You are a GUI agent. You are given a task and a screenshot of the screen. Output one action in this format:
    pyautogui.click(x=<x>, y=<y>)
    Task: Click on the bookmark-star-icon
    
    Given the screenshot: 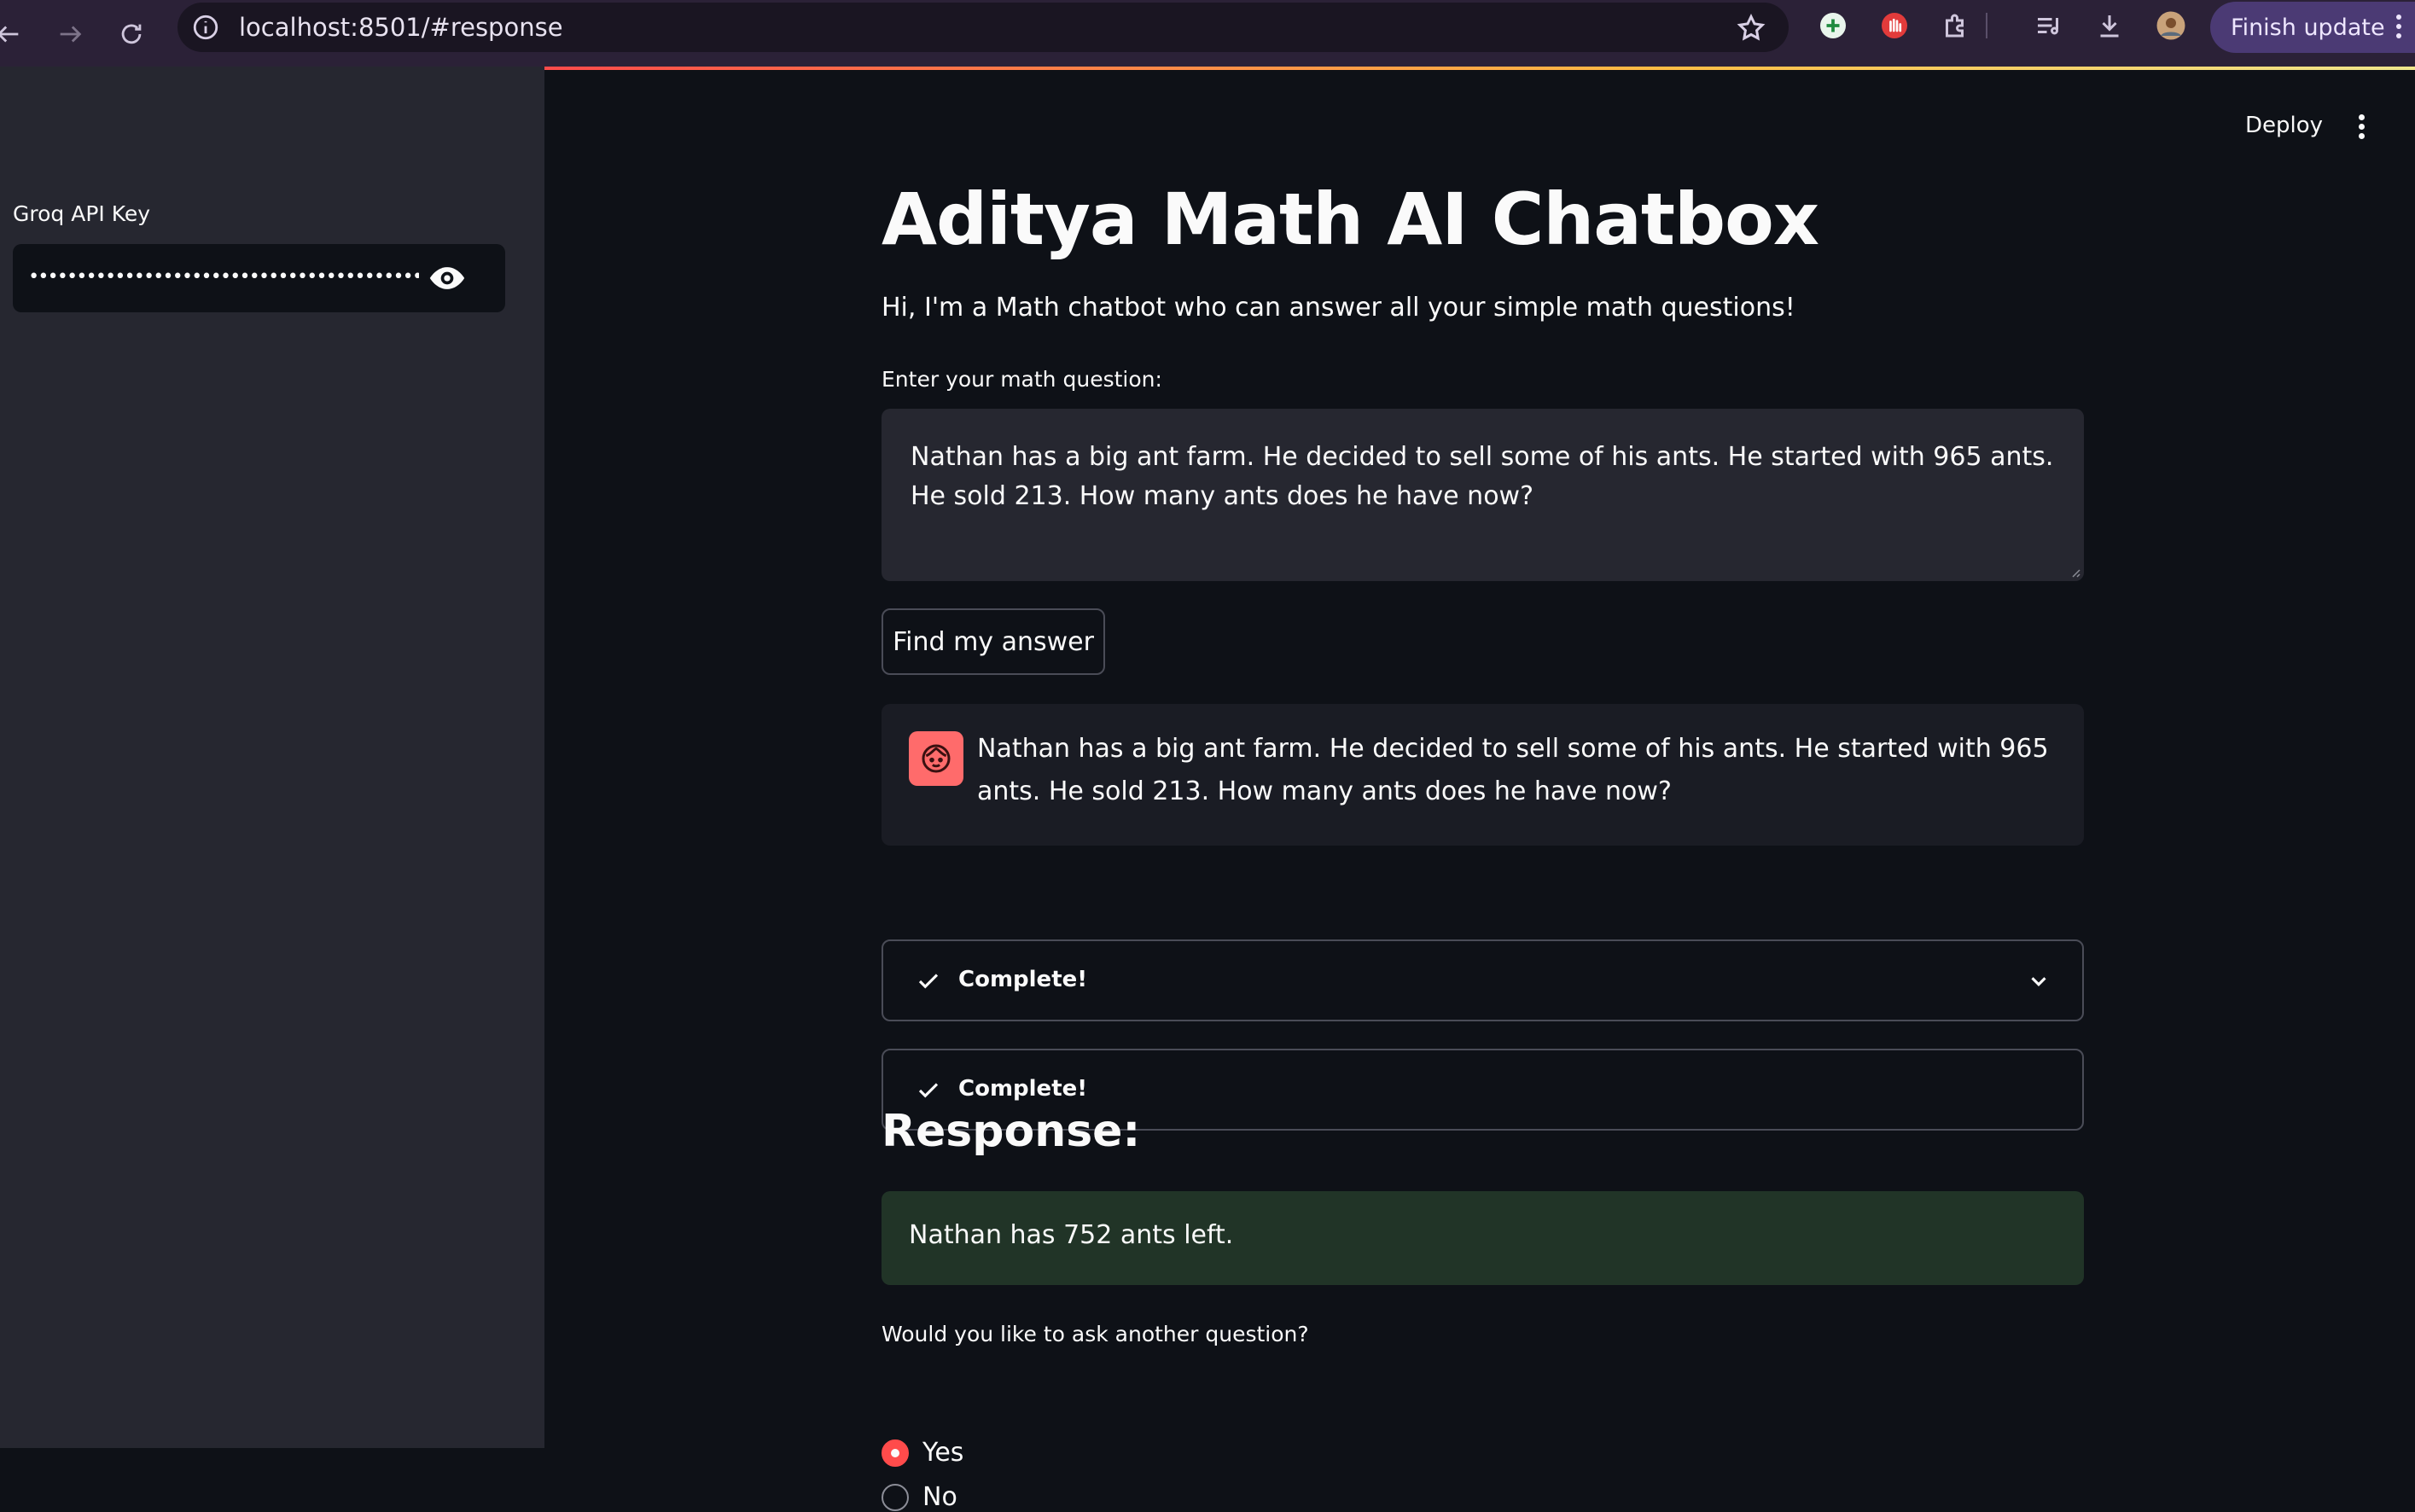 What is the action you would take?
    pyautogui.click(x=1751, y=28)
    